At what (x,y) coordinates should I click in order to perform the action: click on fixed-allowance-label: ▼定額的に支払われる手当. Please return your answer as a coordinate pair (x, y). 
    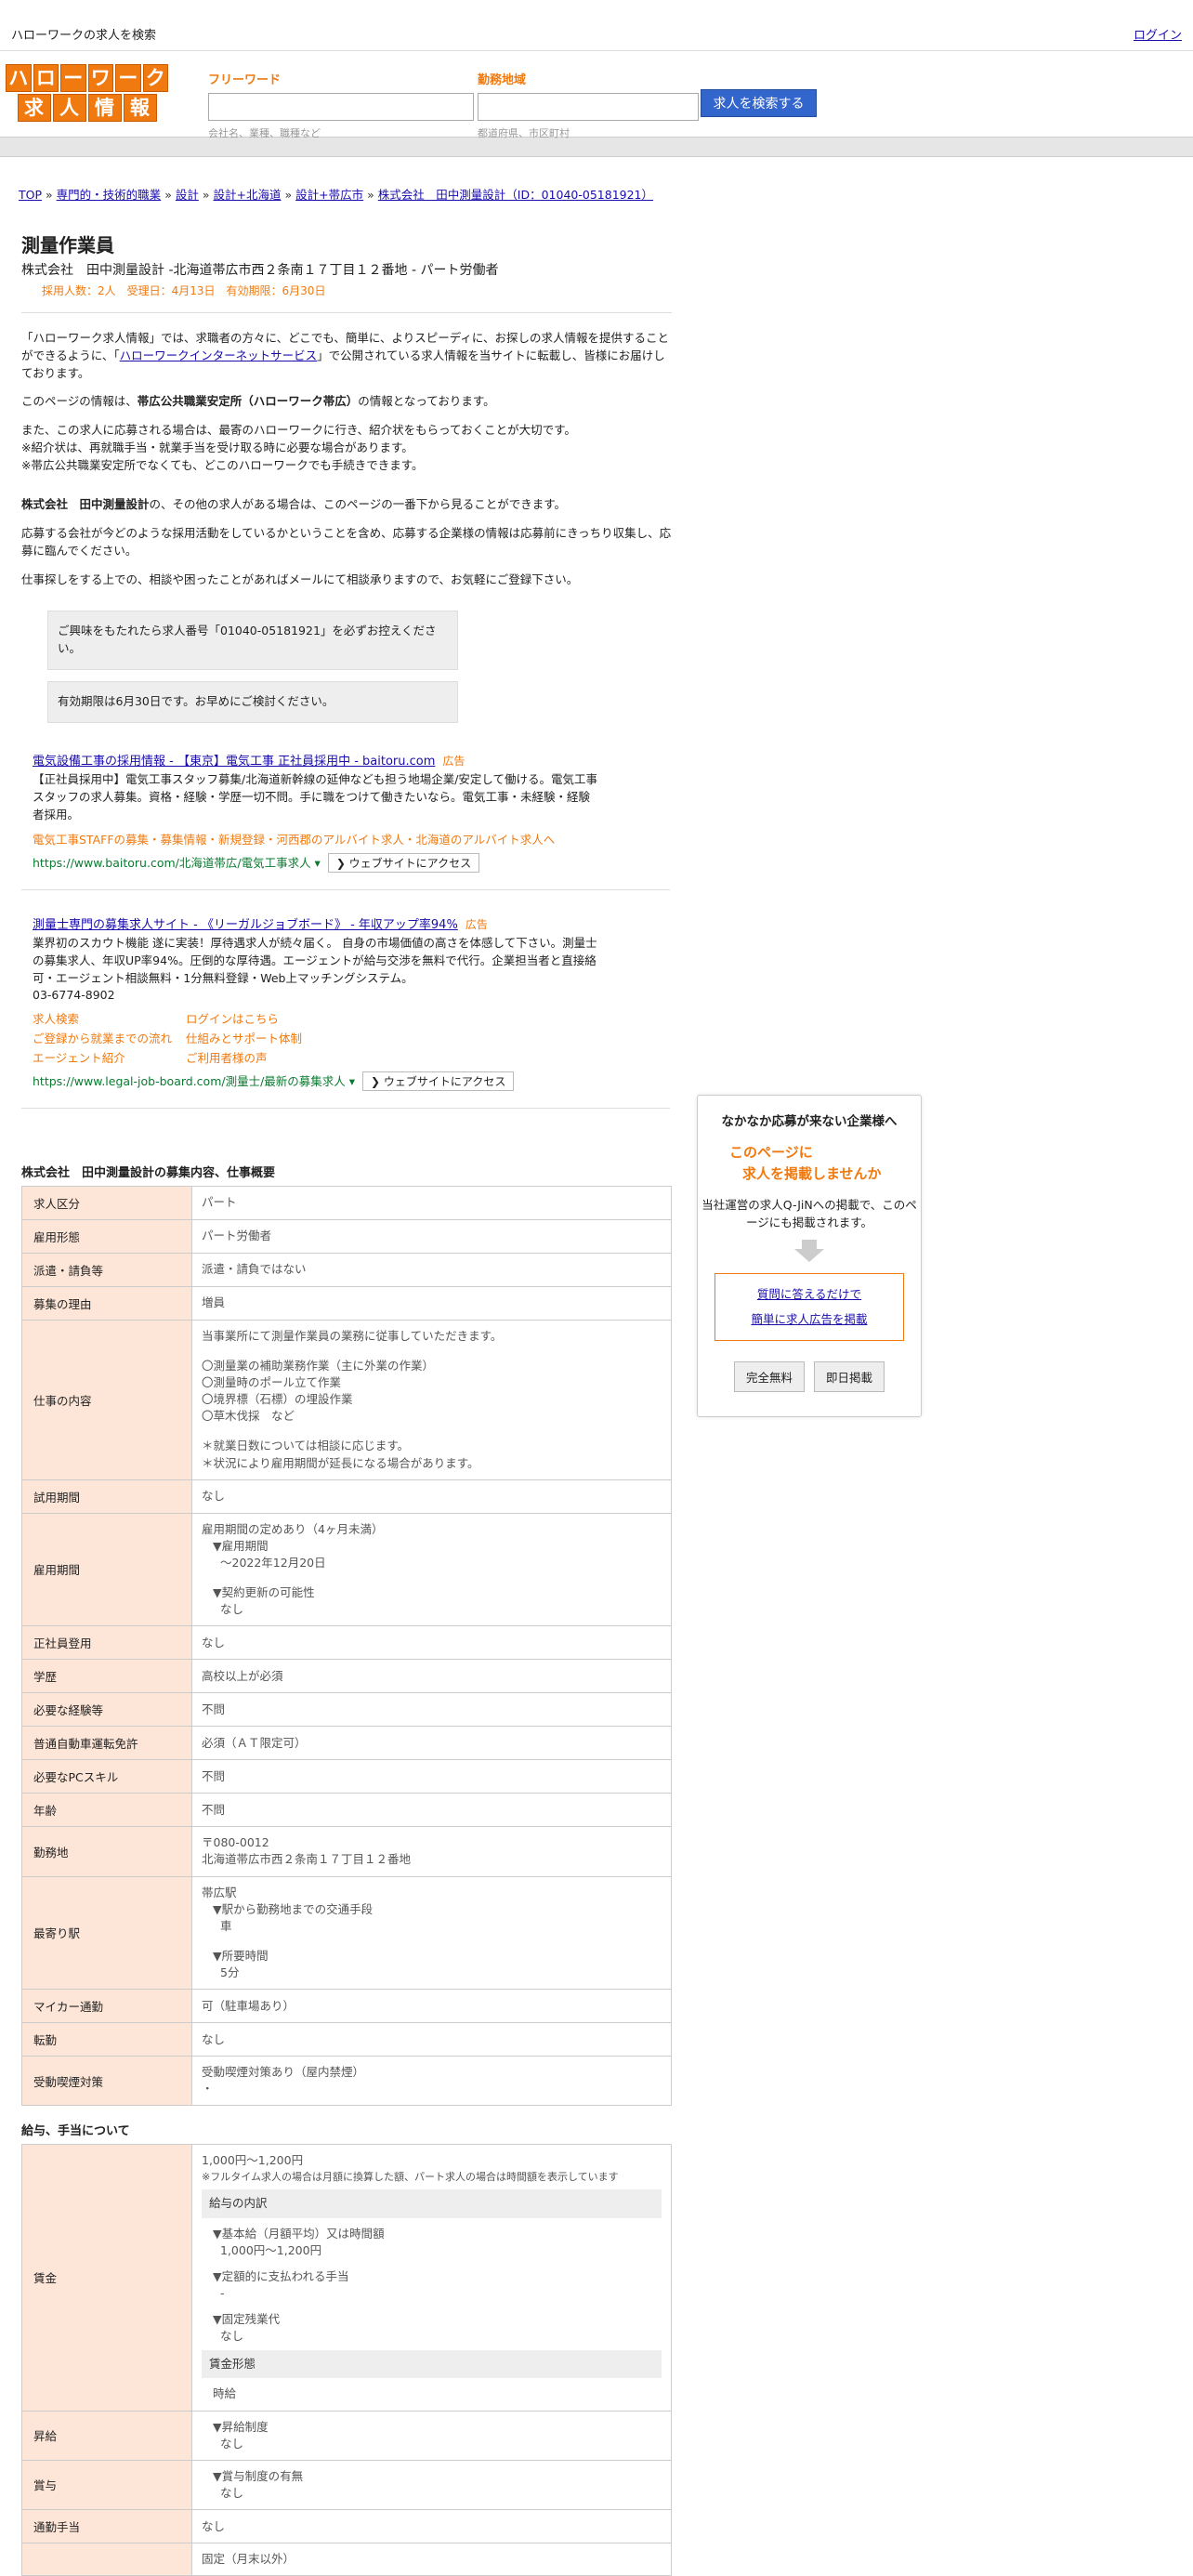
    Looking at the image, I should click on (281, 2275).